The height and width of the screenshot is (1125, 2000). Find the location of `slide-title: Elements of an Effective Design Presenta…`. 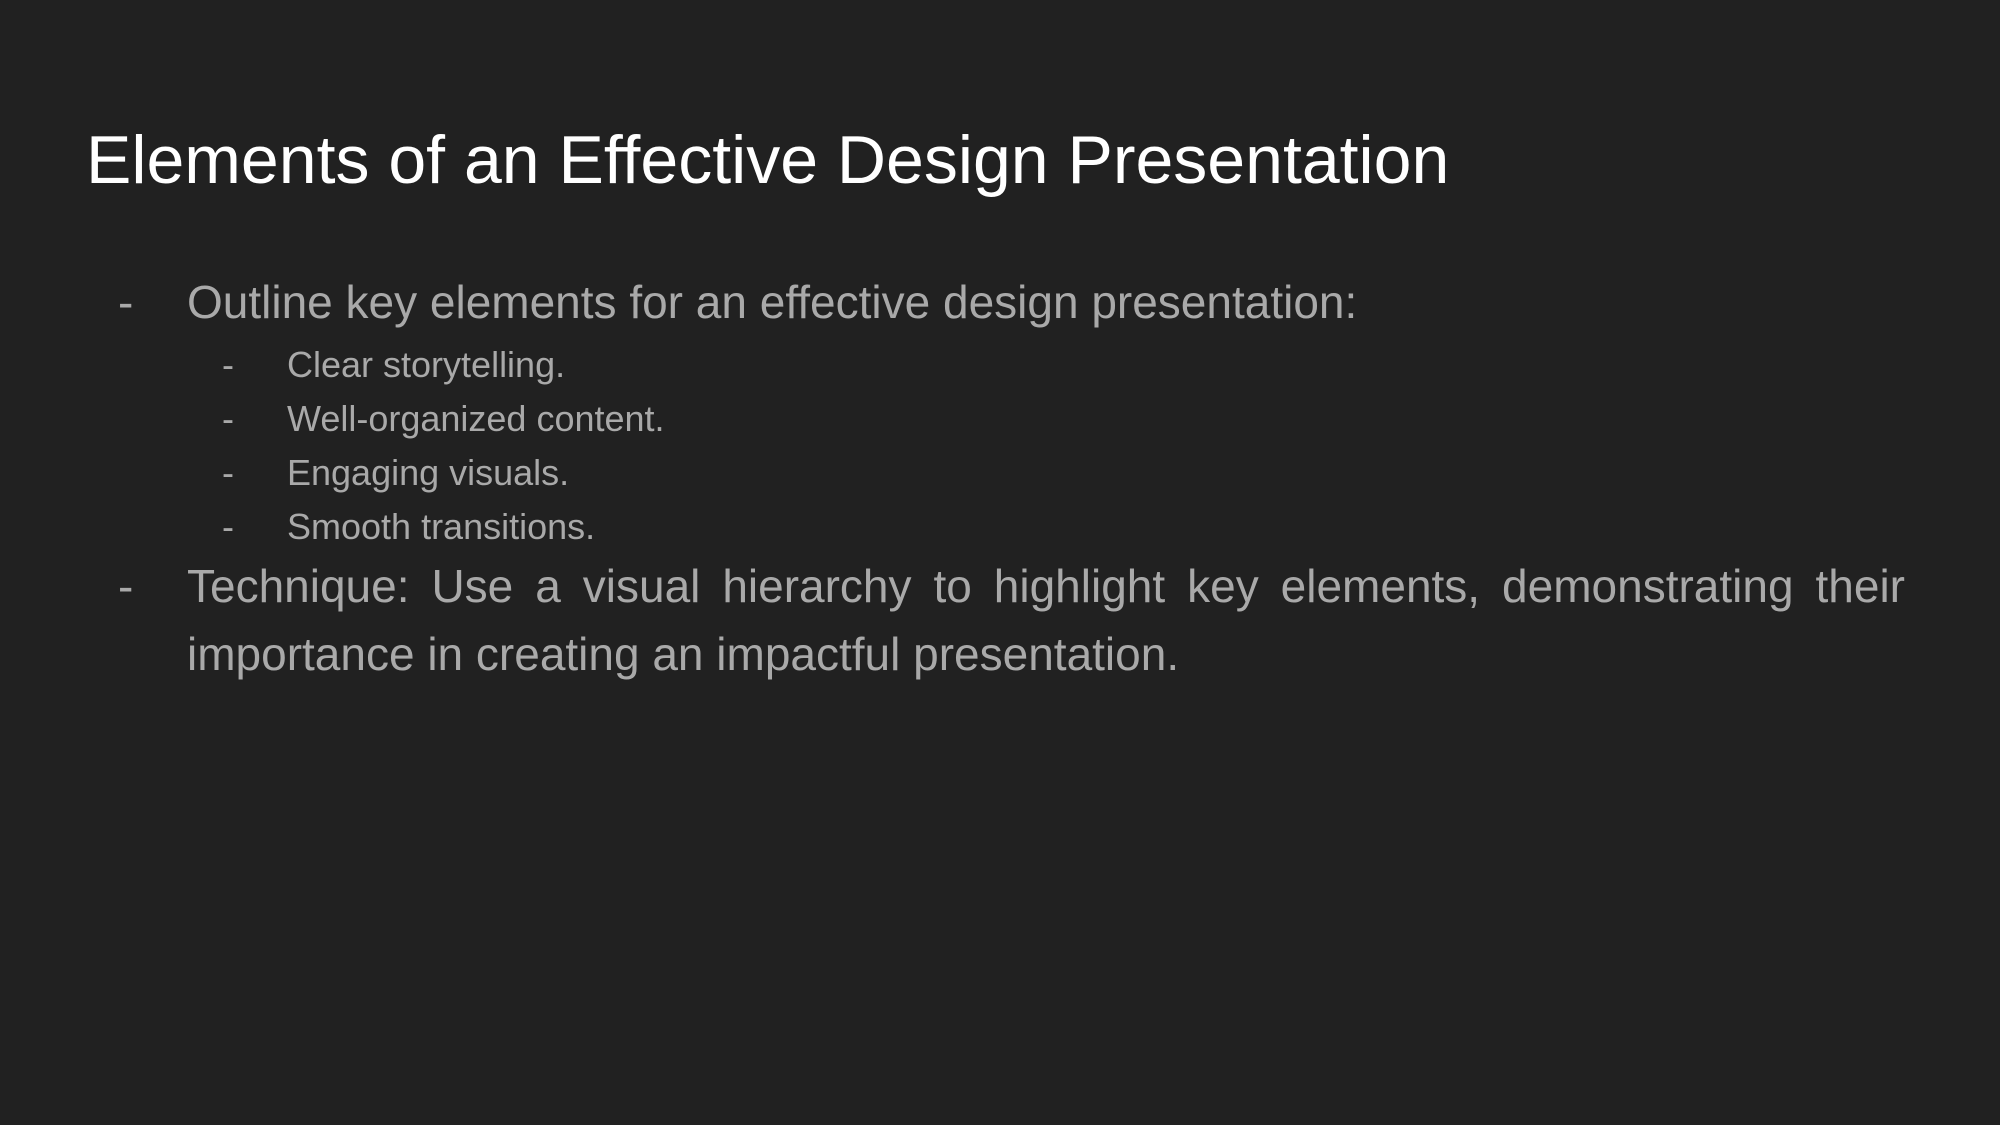

slide-title: Elements of an Effective Design Presenta… is located at coordinates (768, 160).